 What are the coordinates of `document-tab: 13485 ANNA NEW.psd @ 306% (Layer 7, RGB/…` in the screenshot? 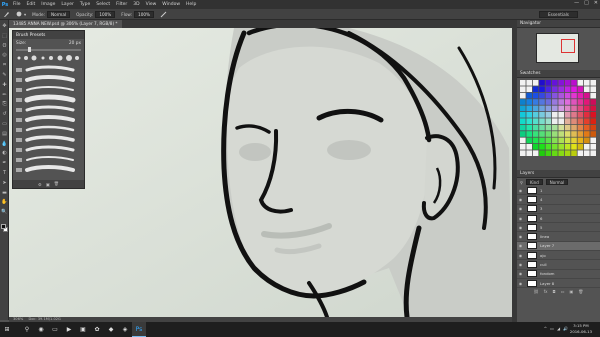 It's located at (65, 24).